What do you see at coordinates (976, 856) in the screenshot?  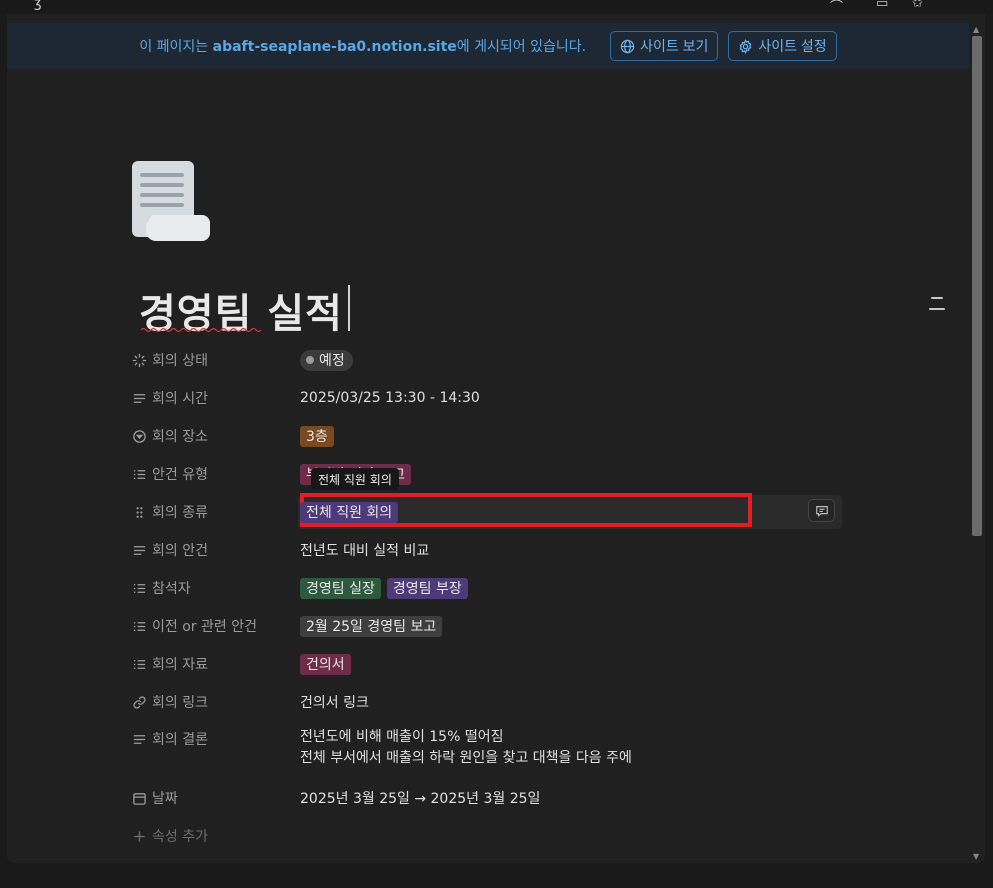 I see `scroll-down-icon: ▼` at bounding box center [976, 856].